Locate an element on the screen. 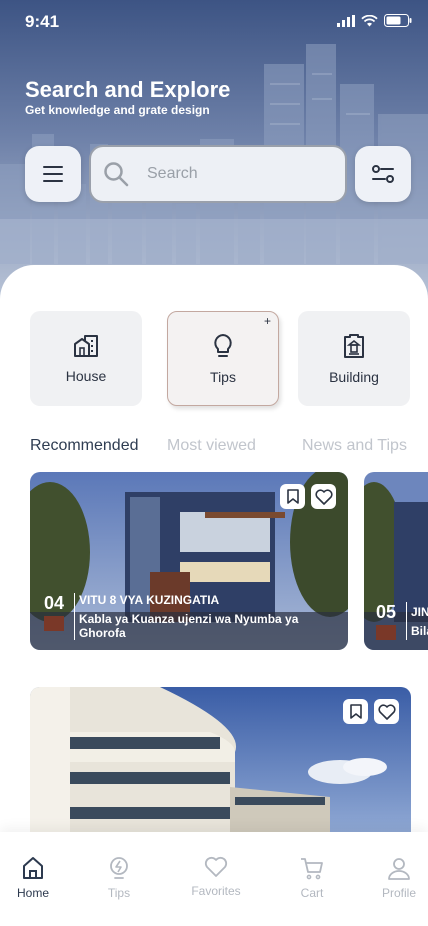 The height and width of the screenshot is (926, 428). filter-button is located at coordinates (383, 174).